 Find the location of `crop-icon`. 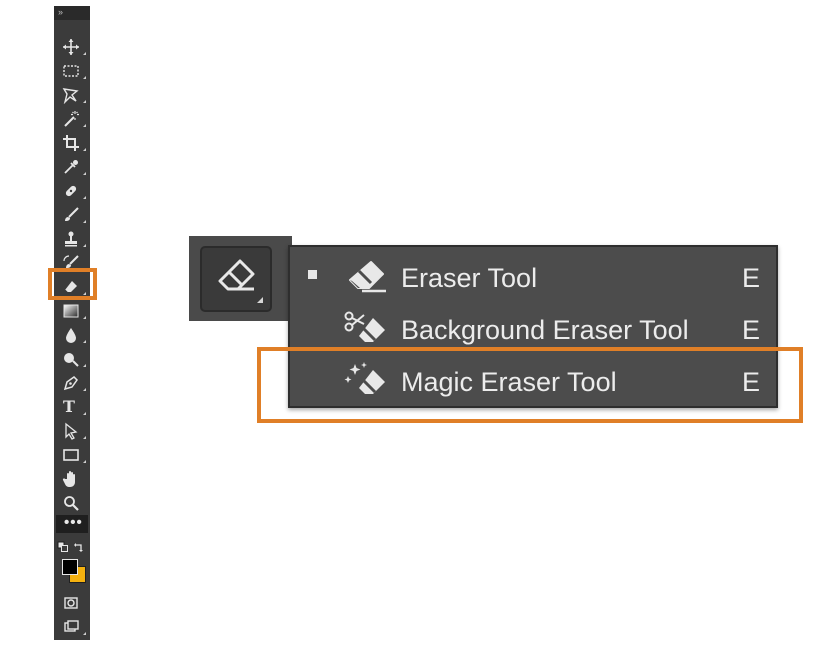

crop-icon is located at coordinates (71, 143).